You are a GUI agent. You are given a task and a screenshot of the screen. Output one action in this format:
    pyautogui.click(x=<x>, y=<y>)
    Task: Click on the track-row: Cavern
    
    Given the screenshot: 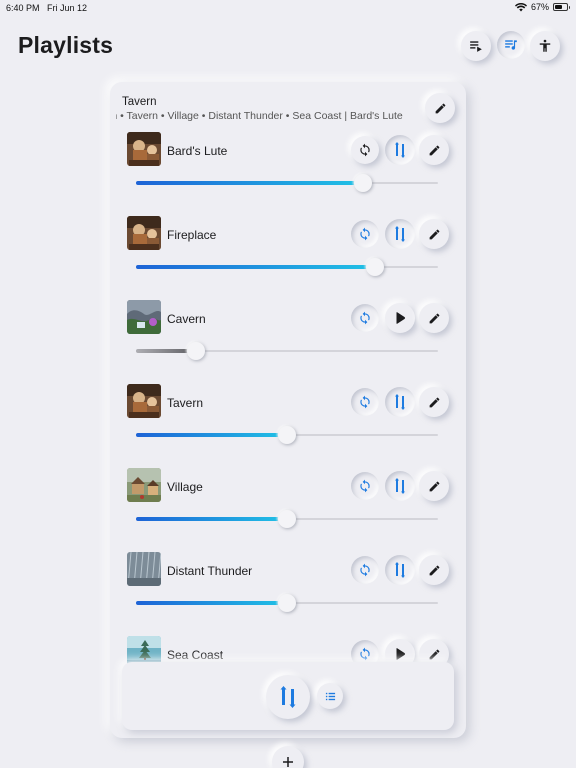 What is the action you would take?
    pyautogui.click(x=288, y=342)
    